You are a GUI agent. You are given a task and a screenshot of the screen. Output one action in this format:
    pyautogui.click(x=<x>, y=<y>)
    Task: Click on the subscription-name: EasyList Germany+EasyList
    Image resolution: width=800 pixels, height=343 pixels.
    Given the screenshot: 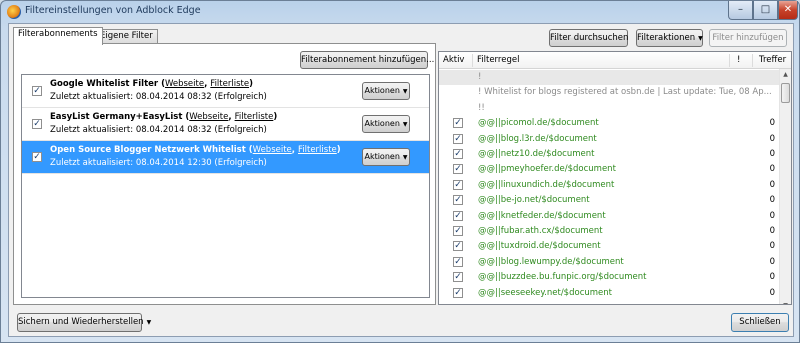 What is the action you would take?
    pyautogui.click(x=116, y=117)
    